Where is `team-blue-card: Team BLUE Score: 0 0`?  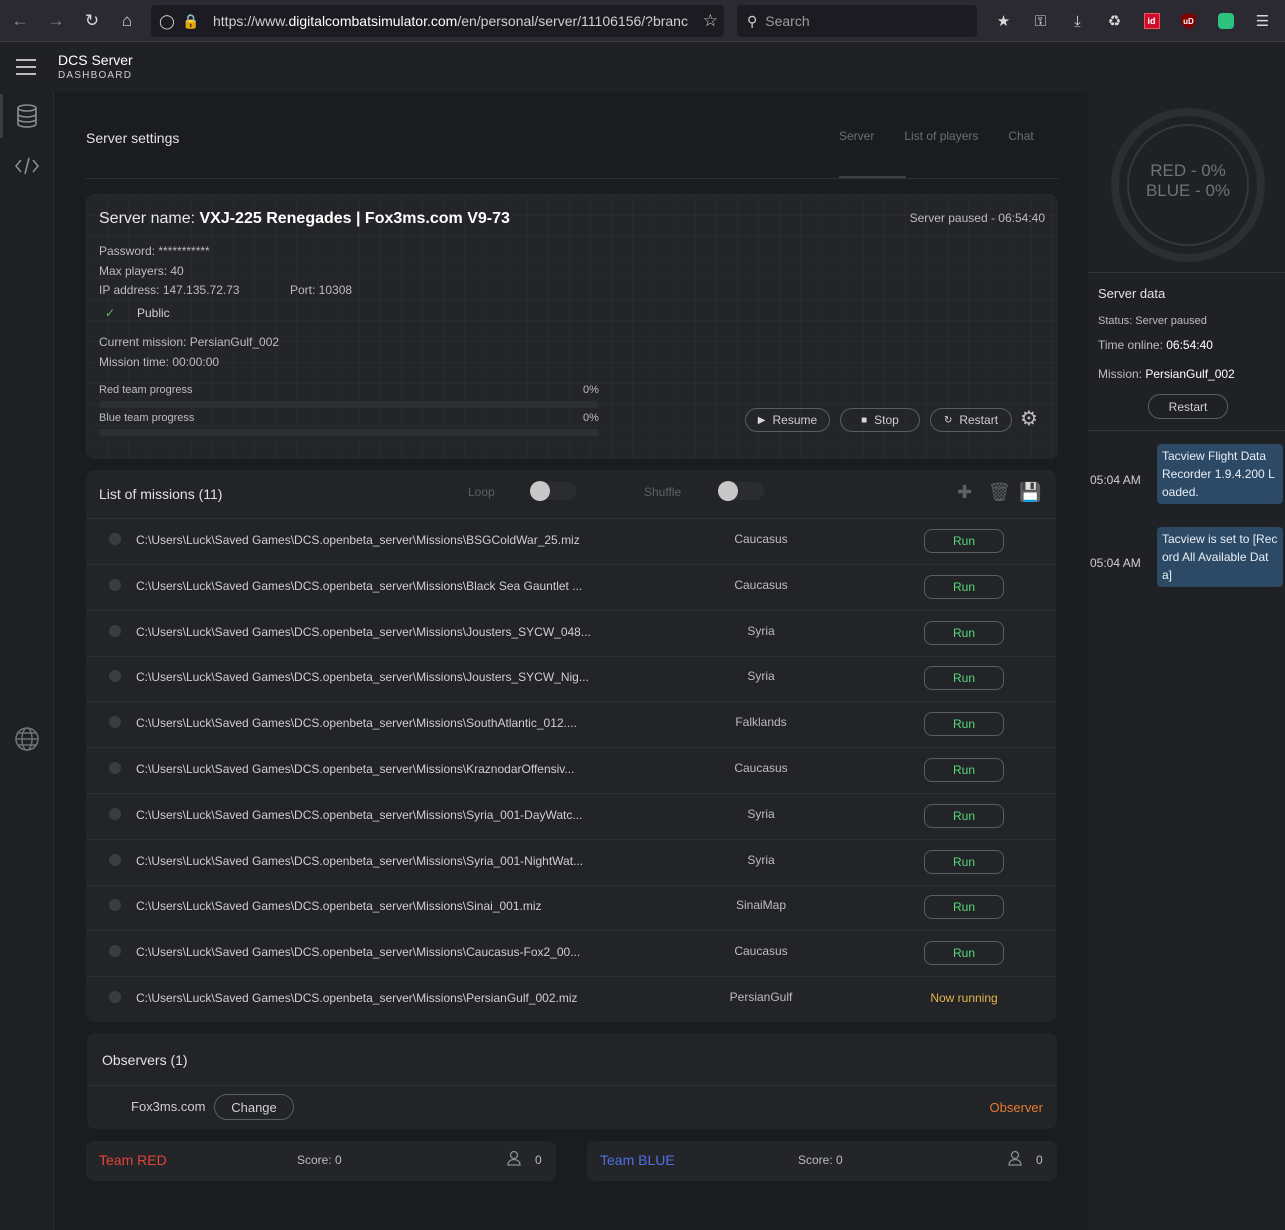 team-blue-card: Team BLUE Score: 0 0 is located at coordinates (822, 1161).